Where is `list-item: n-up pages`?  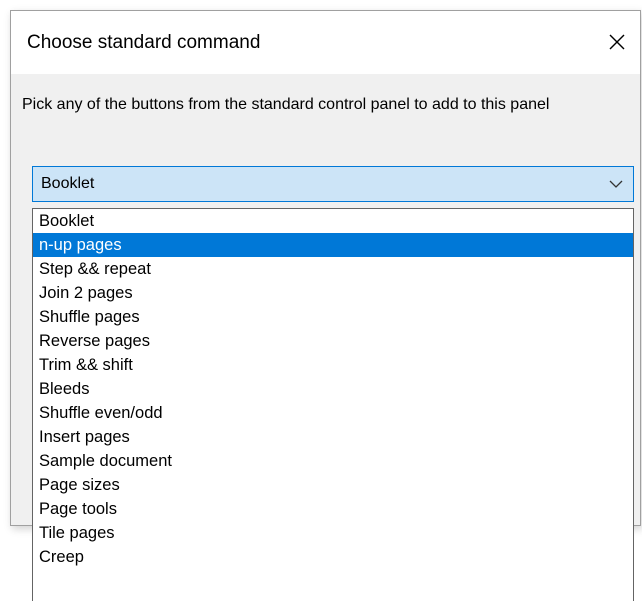
list-item: n-up pages is located at coordinates (333, 245).